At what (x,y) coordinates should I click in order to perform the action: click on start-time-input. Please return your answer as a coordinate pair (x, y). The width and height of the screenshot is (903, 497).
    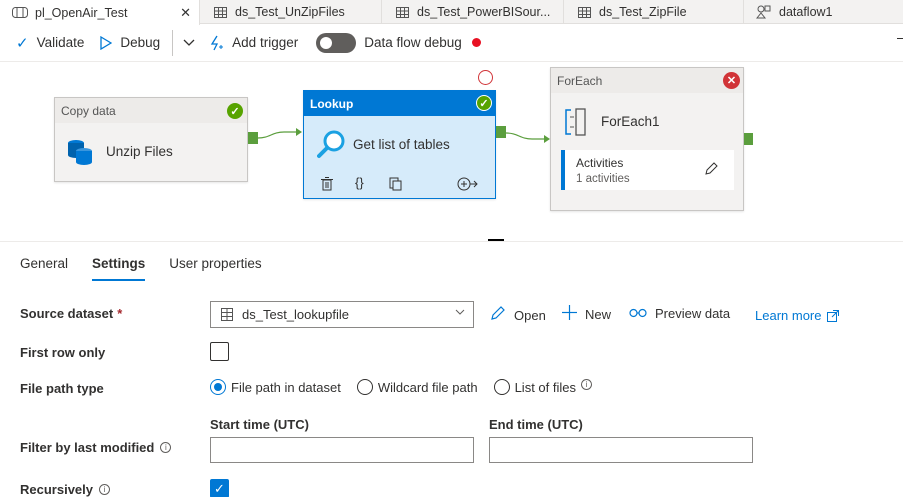
    Looking at the image, I should click on (342, 450).